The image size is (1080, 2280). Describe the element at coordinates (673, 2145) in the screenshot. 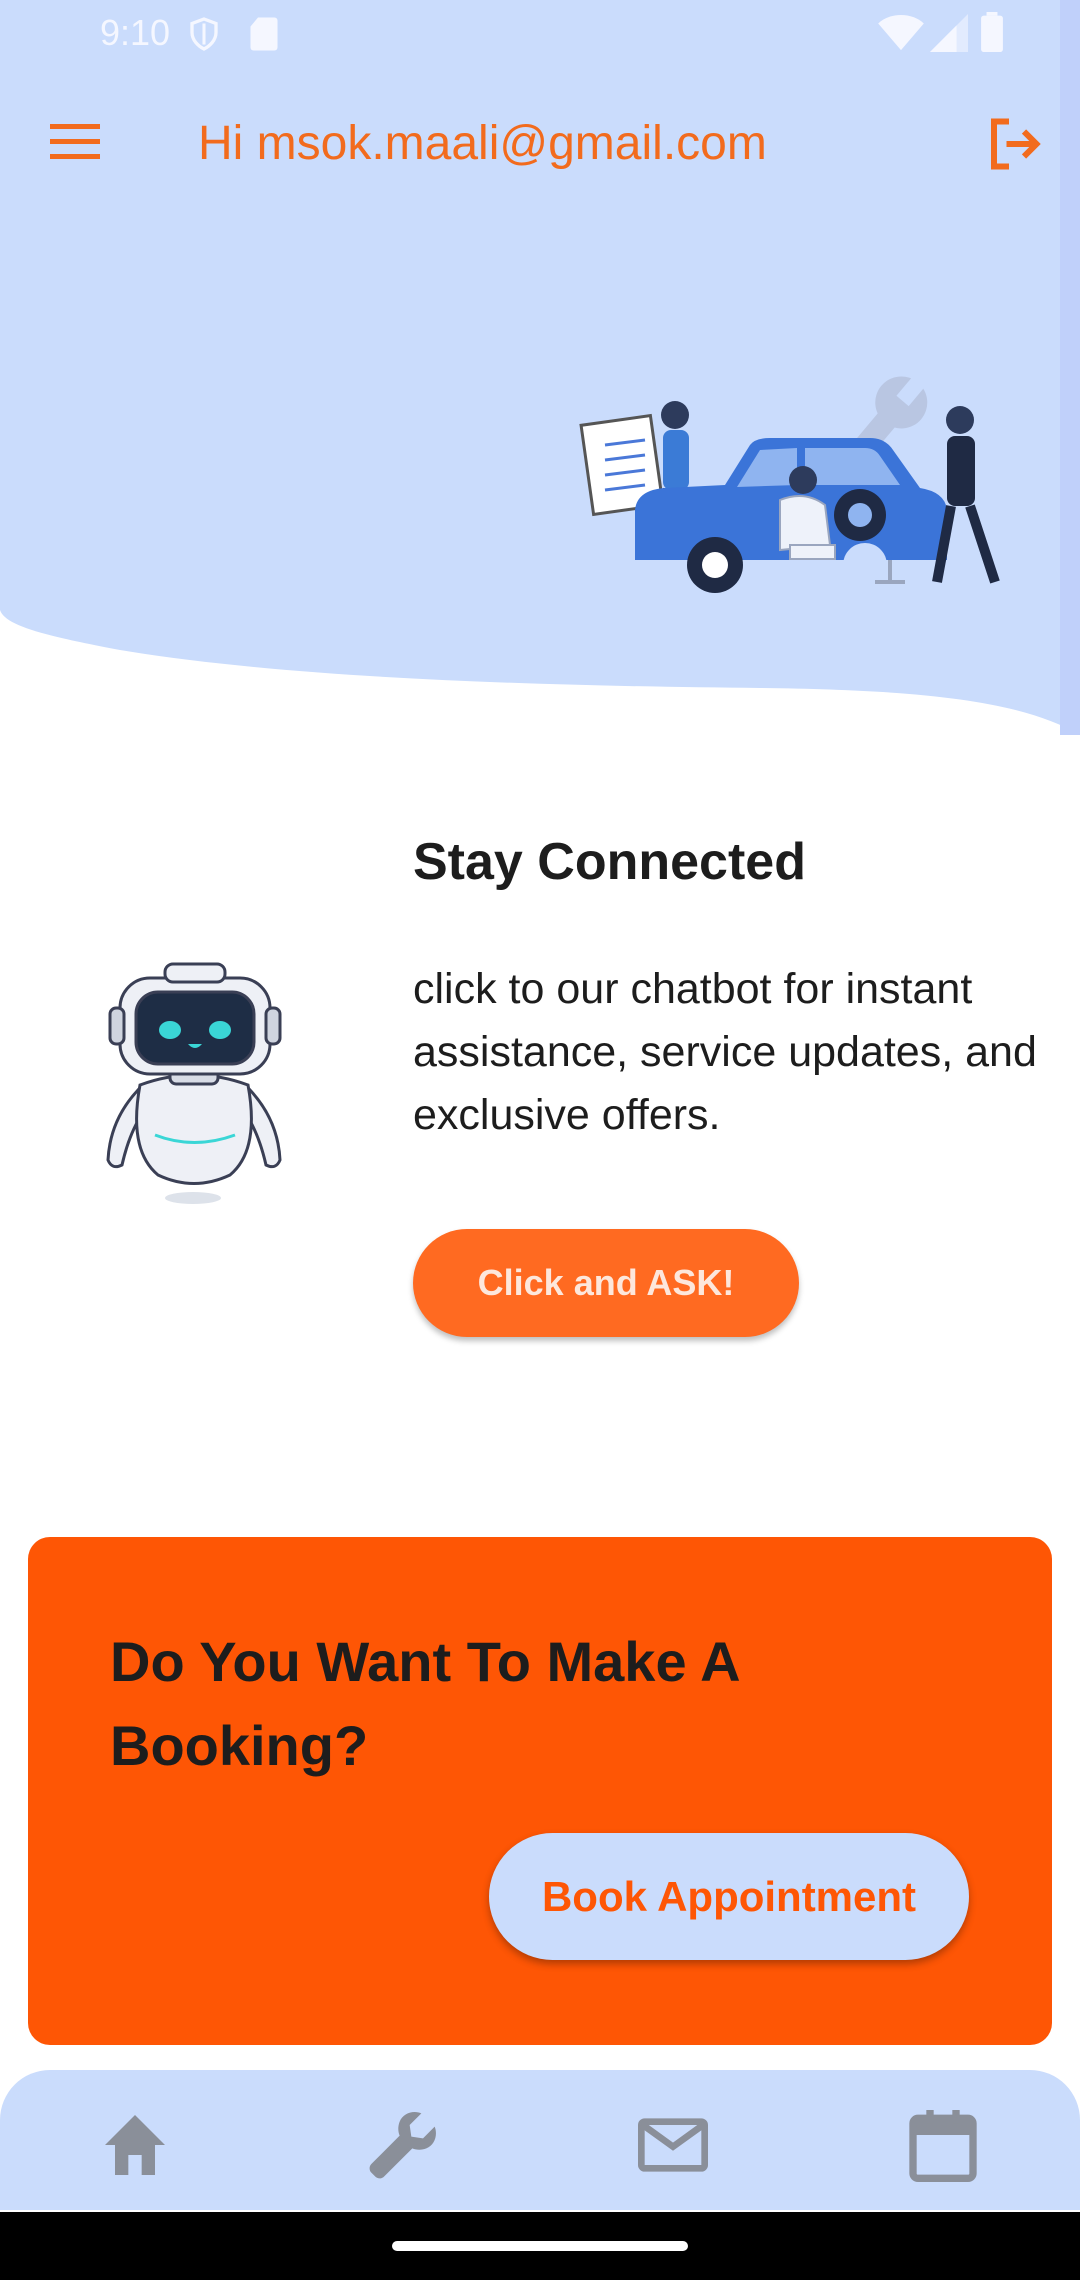

I see `mail-icon` at that location.